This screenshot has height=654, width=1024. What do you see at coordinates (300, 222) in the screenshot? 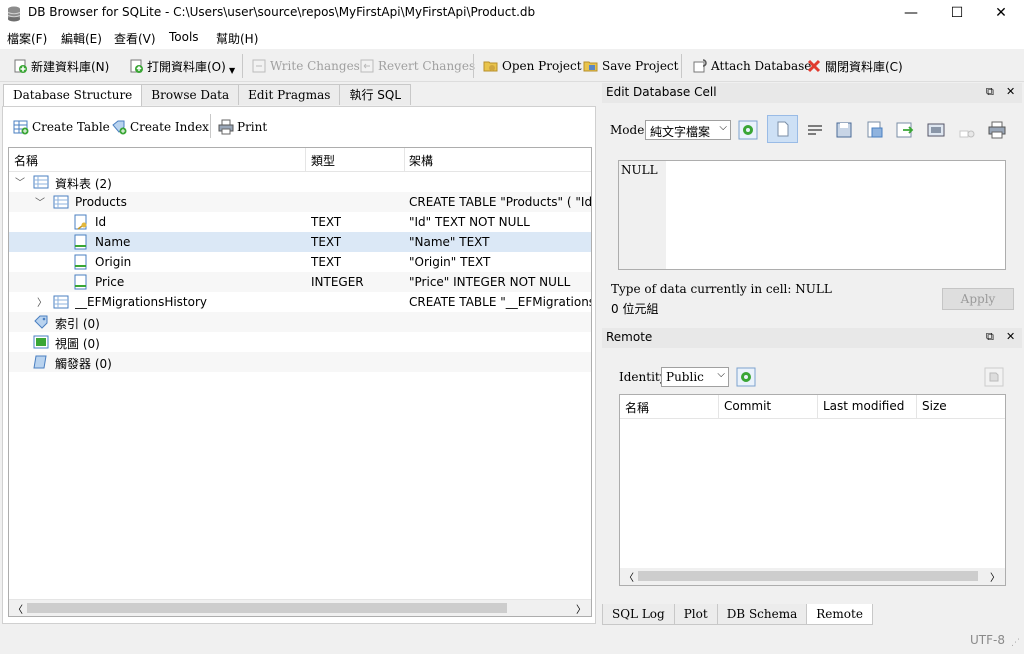
I see `tree-row-field-id: Id TEXT "Id" TEXT NOT NULL` at bounding box center [300, 222].